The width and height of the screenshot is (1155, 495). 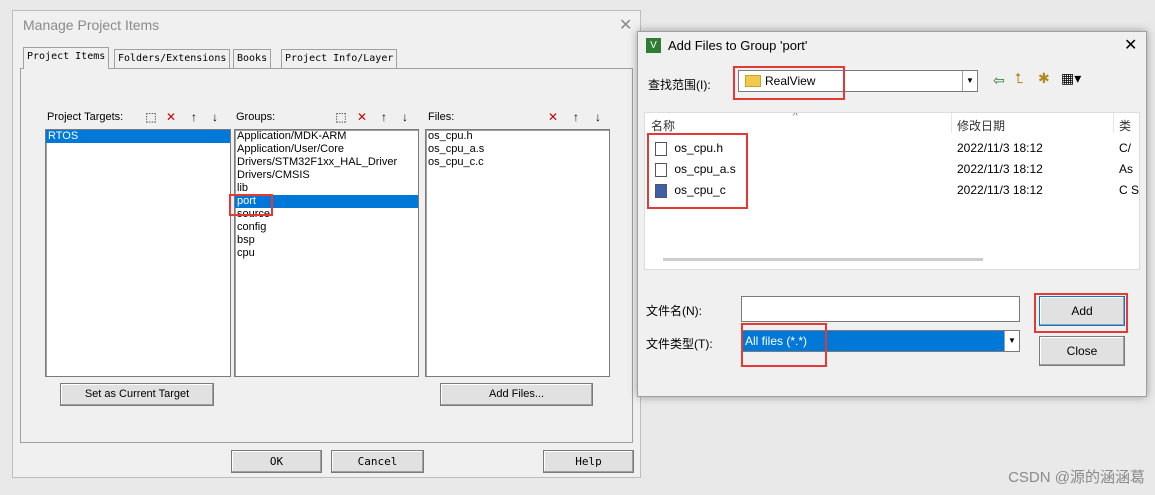 I want to click on app-icon: V, so click(x=653, y=45).